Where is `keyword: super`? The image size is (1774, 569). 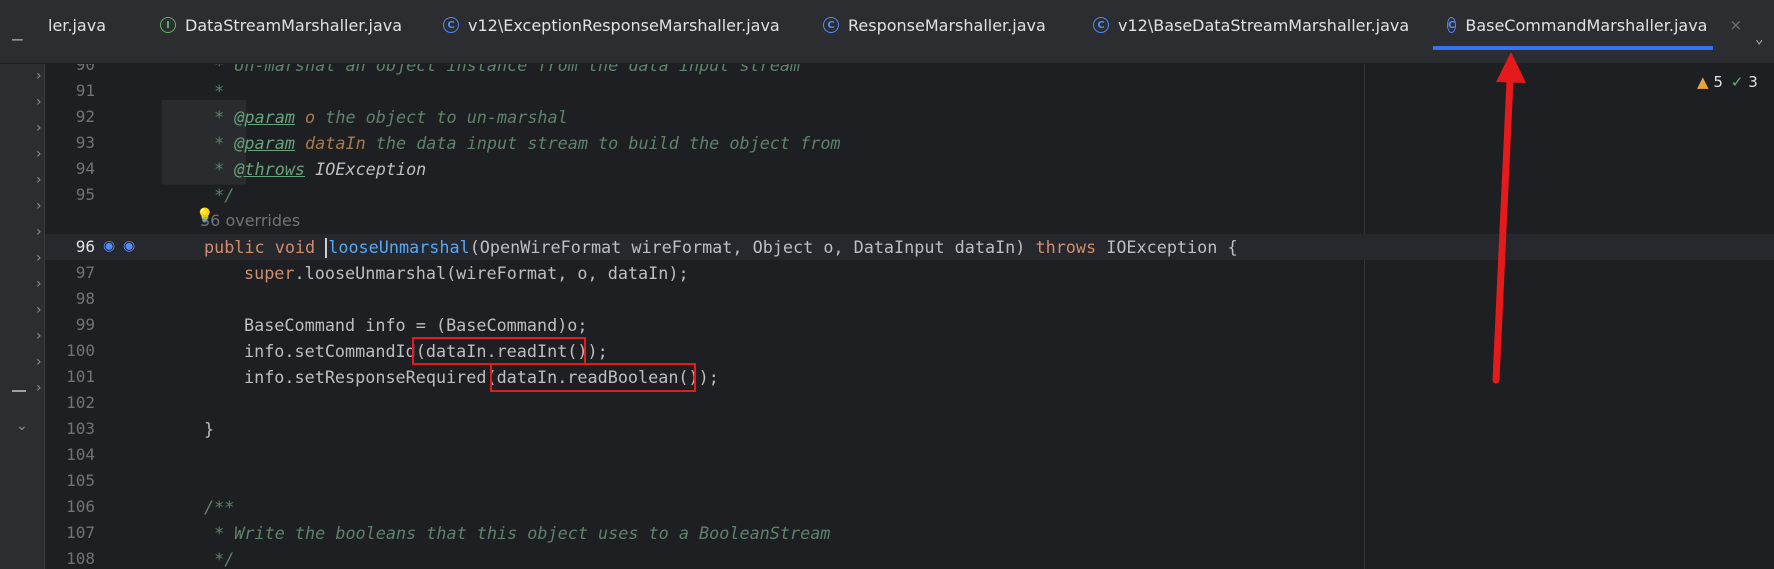 keyword: super is located at coordinates (269, 273).